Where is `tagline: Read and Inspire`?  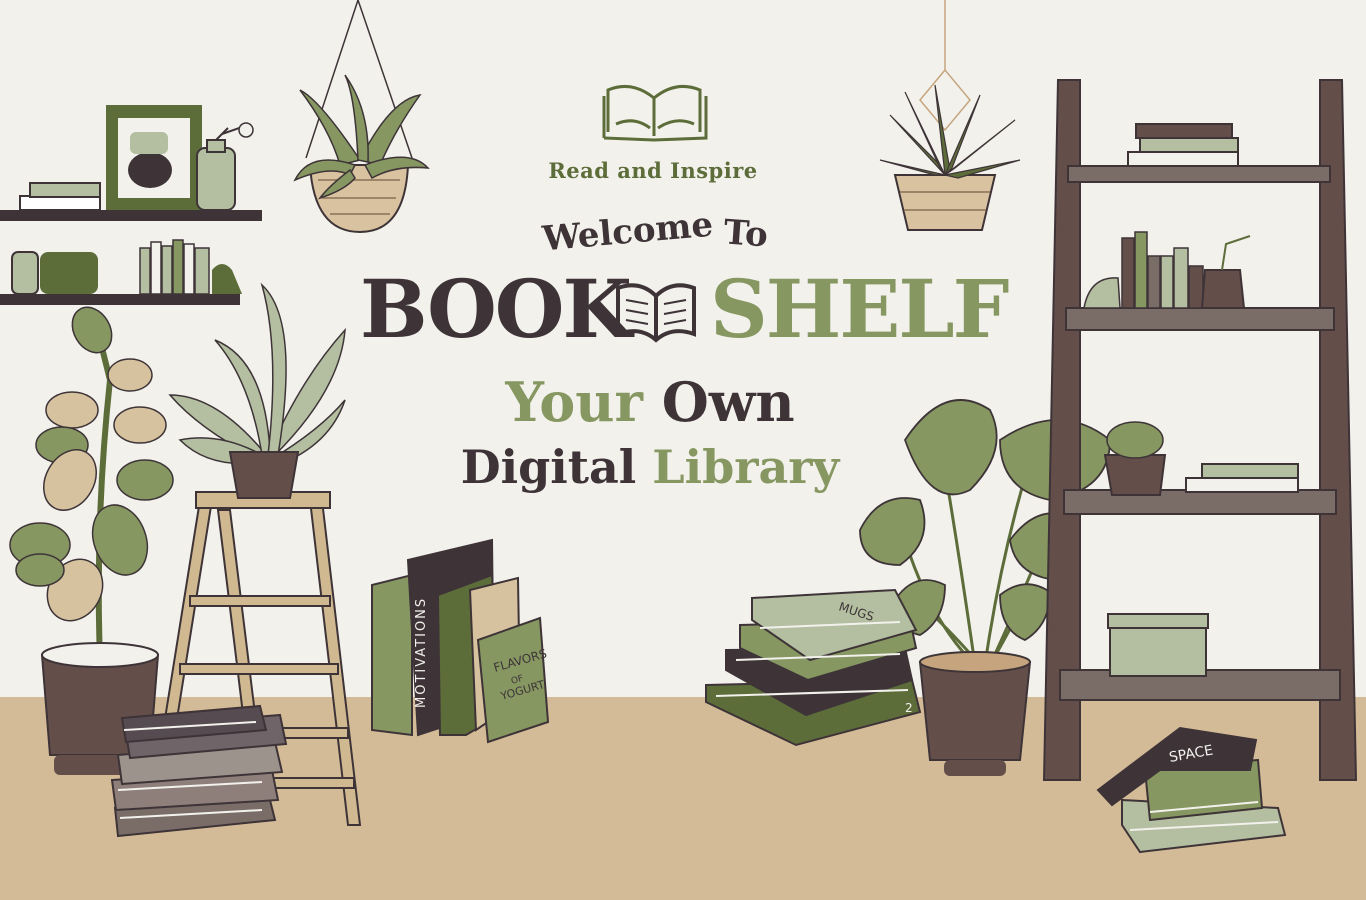 tagline: Read and Inspire is located at coordinates (653, 170).